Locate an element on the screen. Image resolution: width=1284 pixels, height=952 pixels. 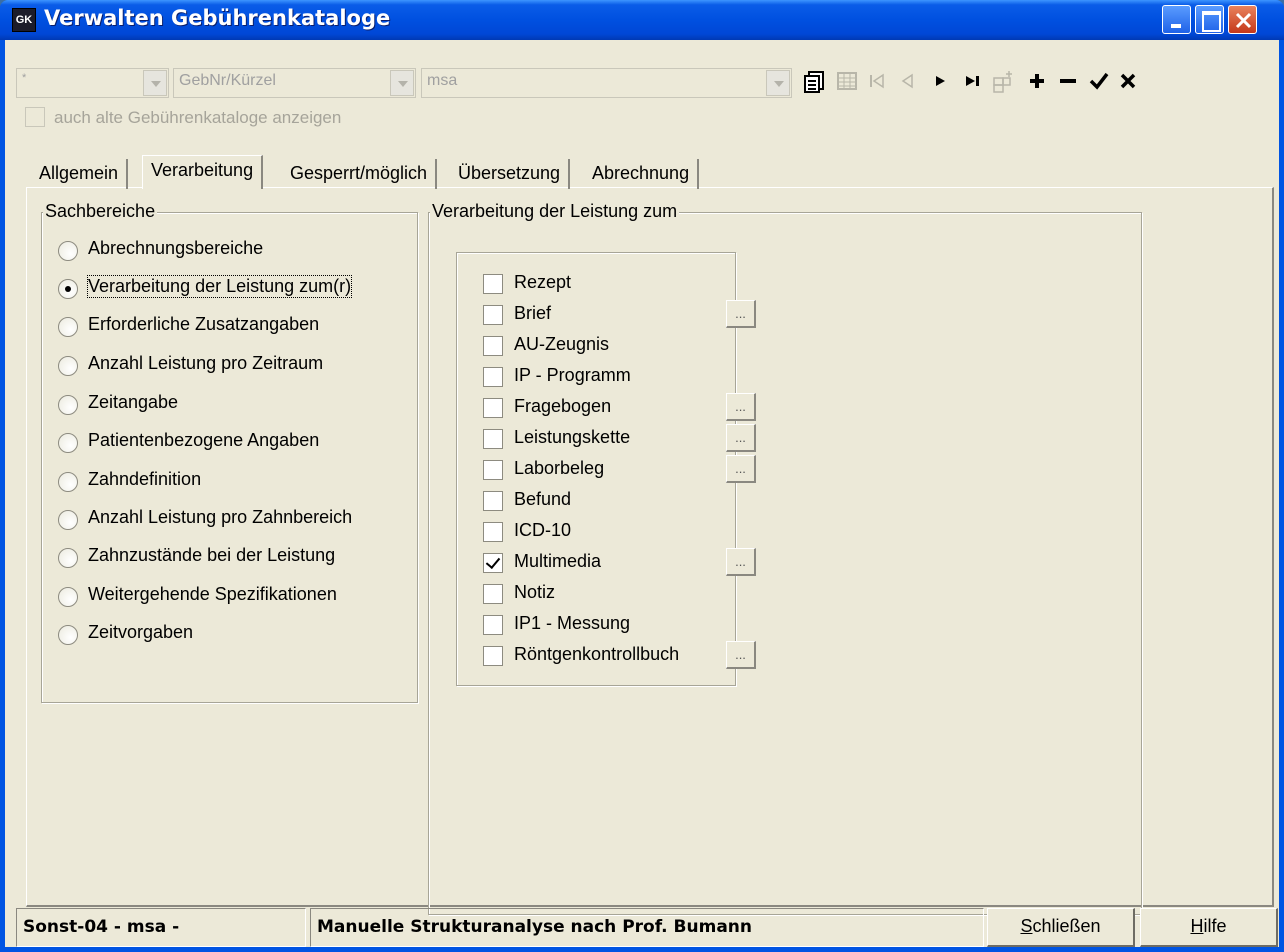
maximize-button is located at coordinates (1209, 19).